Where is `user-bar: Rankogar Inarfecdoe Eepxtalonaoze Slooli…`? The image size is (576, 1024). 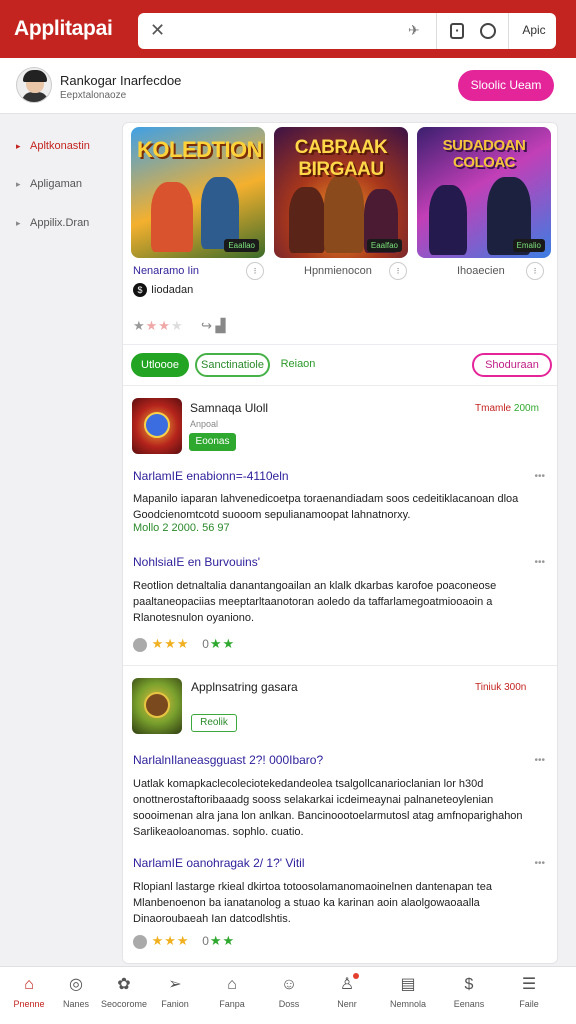
user-bar: Rankogar Inarfecdoe Eepxtalonaoze Slooli… is located at coordinates (288, 86).